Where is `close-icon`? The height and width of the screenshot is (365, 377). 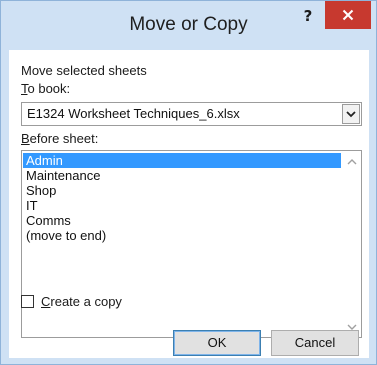 close-icon is located at coordinates (348, 15).